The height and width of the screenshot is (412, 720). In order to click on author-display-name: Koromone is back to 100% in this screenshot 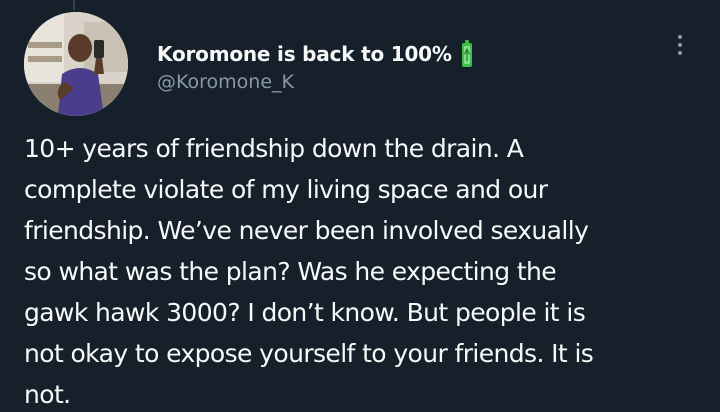, I will do `click(304, 54)`.